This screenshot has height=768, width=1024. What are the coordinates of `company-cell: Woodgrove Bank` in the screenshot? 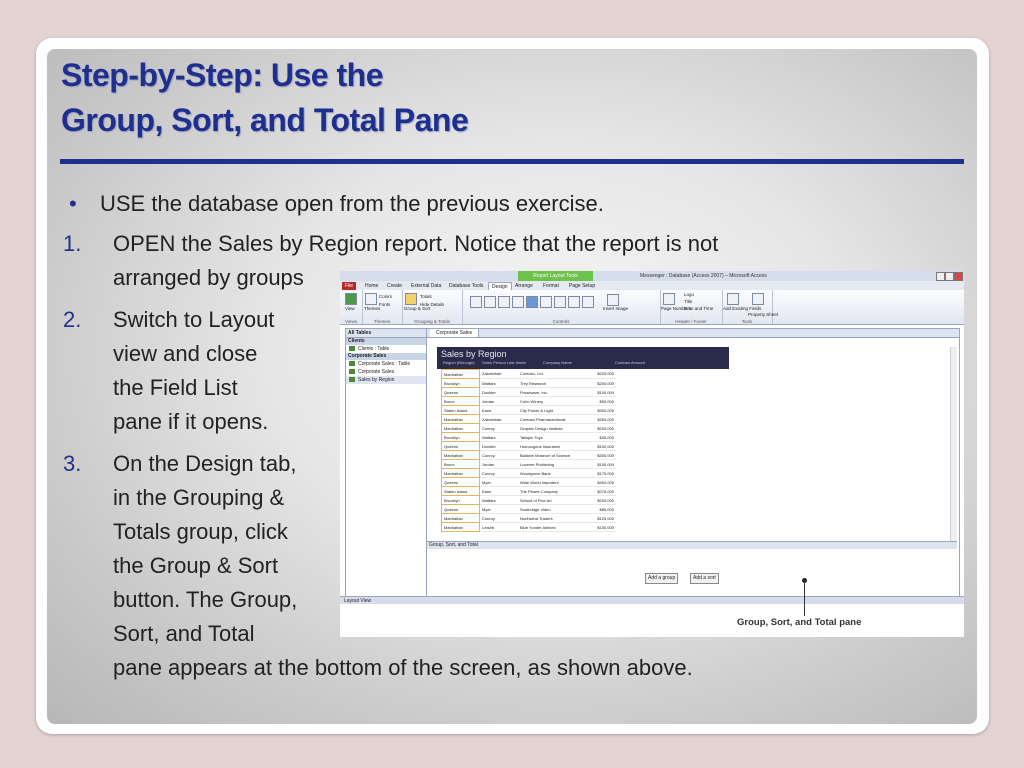 It's located at (550, 473).